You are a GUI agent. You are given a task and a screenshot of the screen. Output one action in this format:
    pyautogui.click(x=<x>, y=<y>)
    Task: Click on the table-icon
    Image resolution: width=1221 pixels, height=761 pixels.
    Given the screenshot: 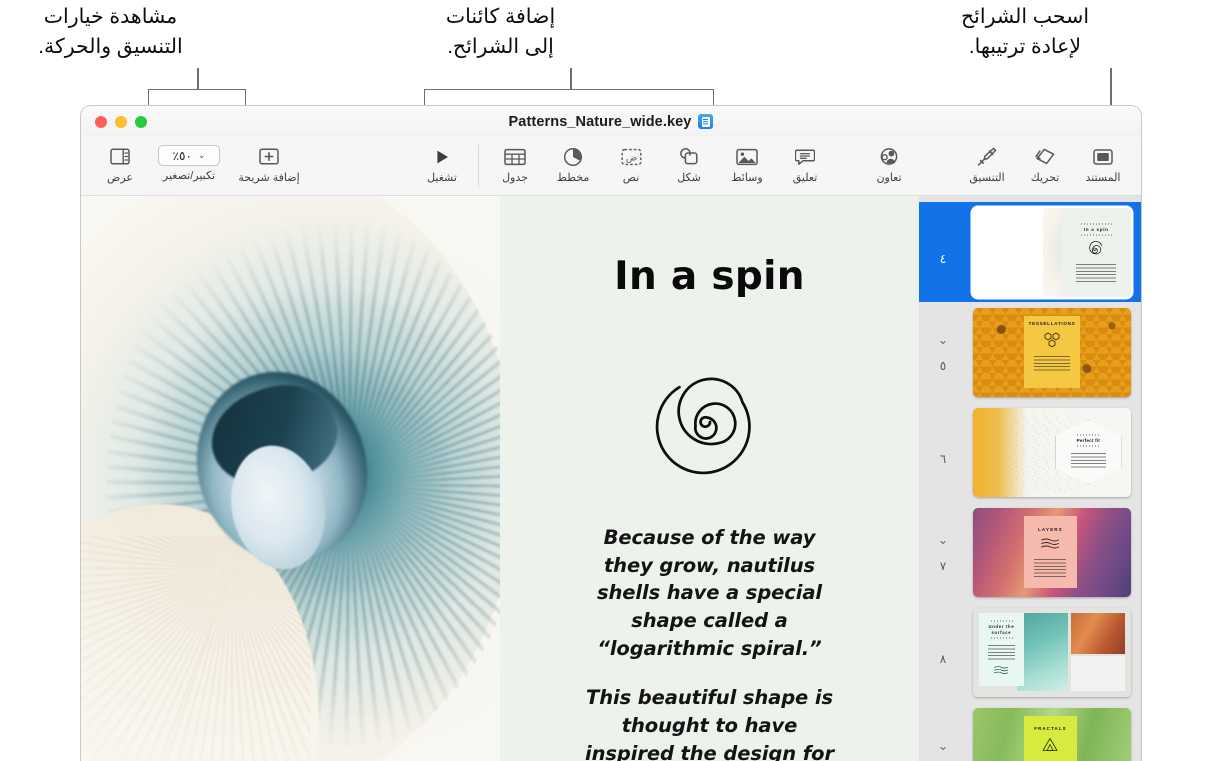 What is the action you would take?
    pyautogui.click(x=515, y=156)
    